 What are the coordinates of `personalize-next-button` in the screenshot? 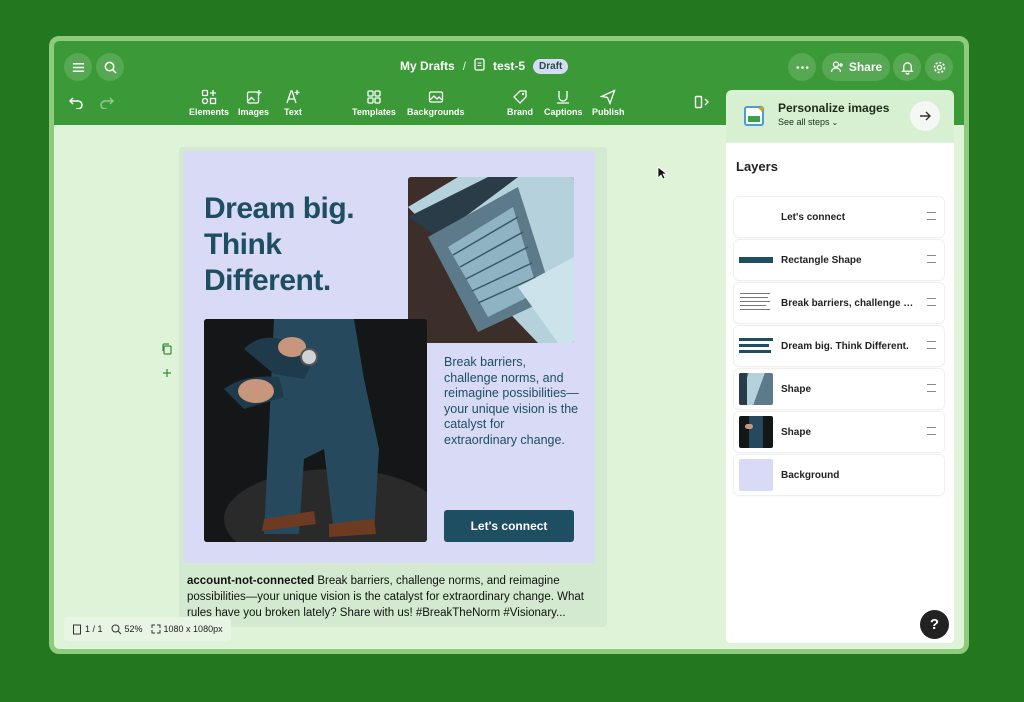 It's located at (925, 116).